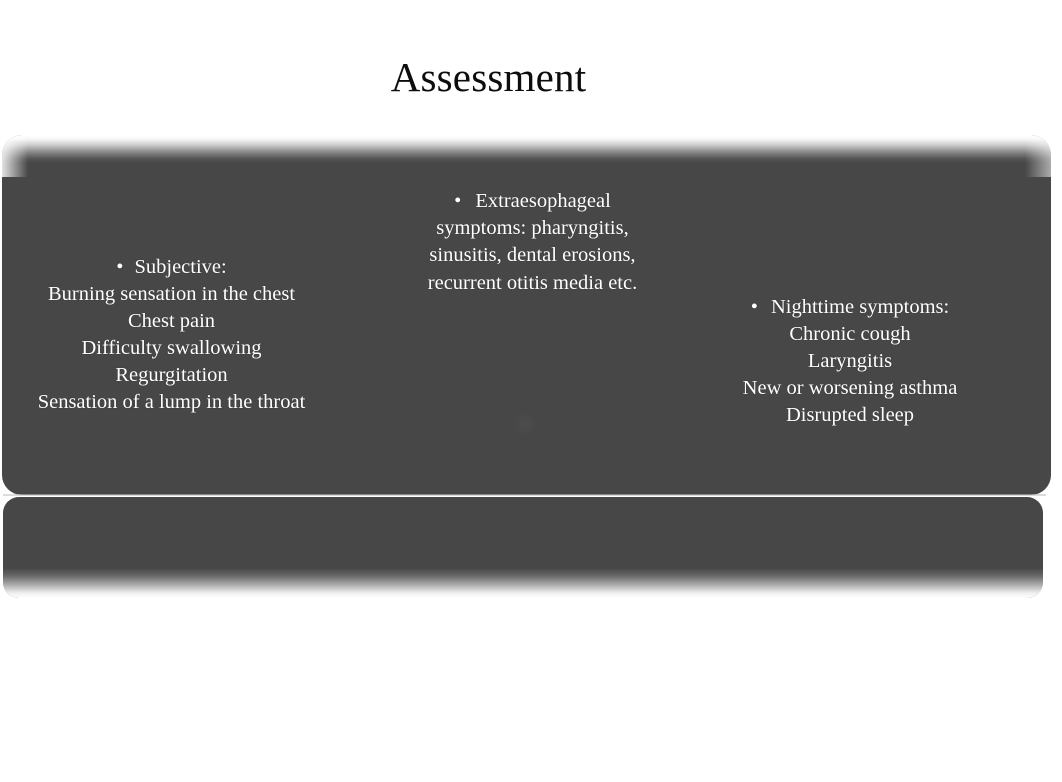 The height and width of the screenshot is (782, 1062). I want to click on bullet-heading-text: Subjective:, so click(180, 267).